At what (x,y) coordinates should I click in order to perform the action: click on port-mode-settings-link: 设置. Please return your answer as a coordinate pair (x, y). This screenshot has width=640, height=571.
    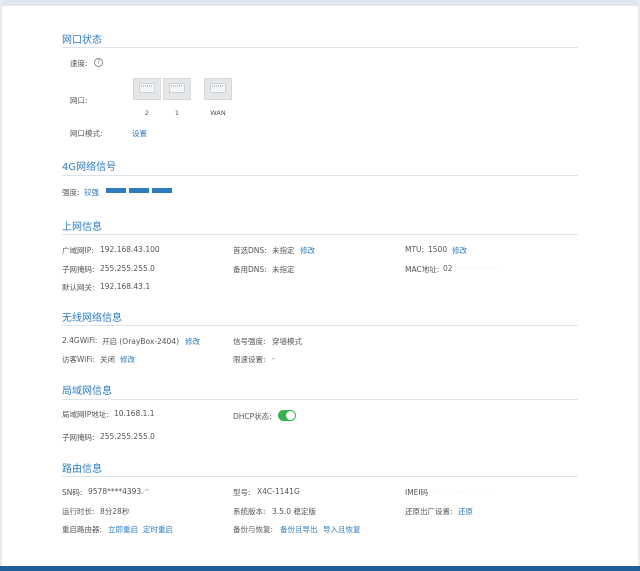
    Looking at the image, I should click on (139, 133).